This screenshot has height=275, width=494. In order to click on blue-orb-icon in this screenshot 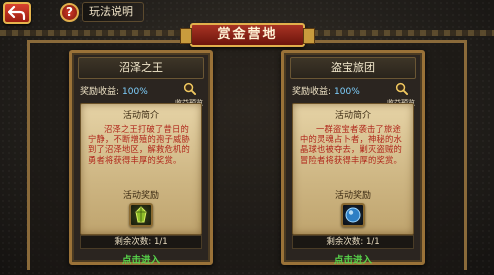, I will do `click(353, 215)`.